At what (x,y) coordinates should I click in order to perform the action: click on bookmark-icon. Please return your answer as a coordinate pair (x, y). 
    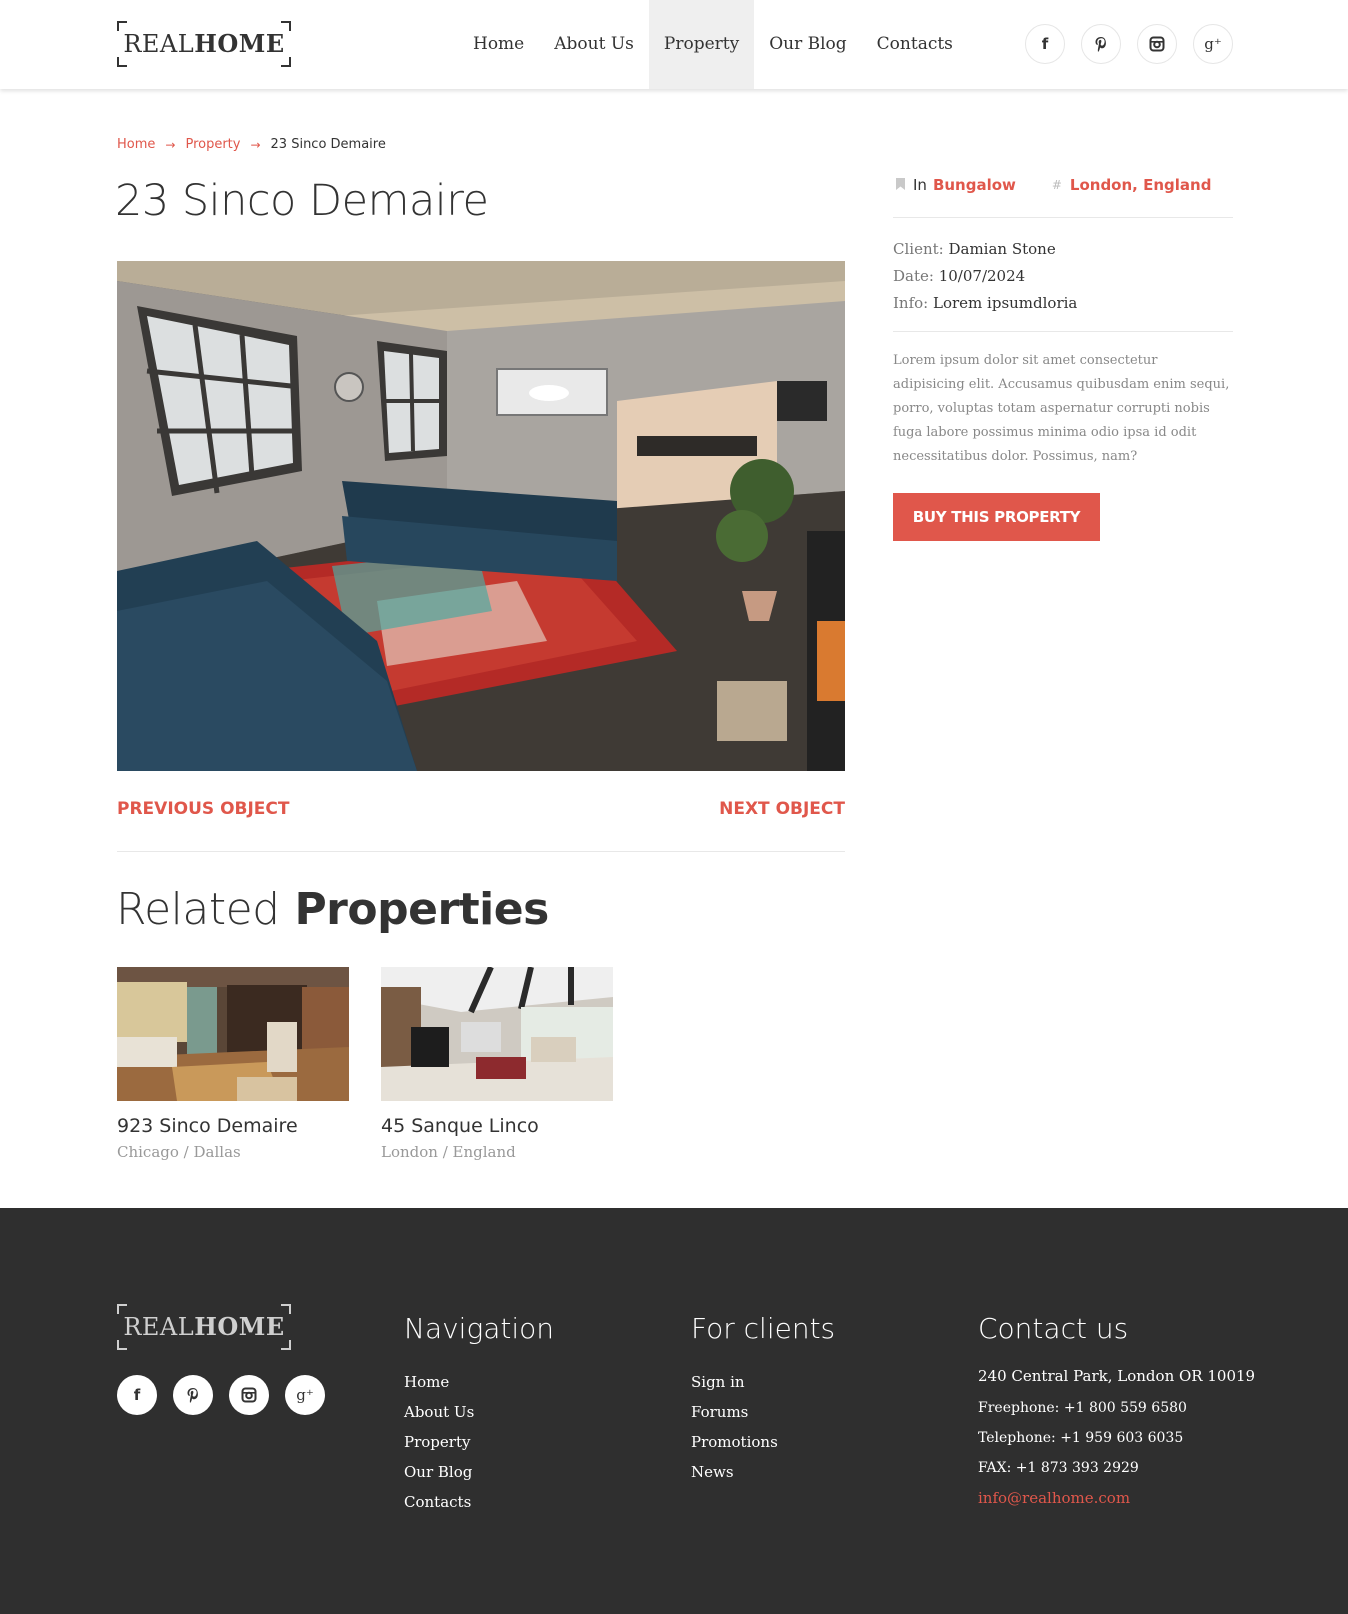
    Looking at the image, I should click on (900, 185).